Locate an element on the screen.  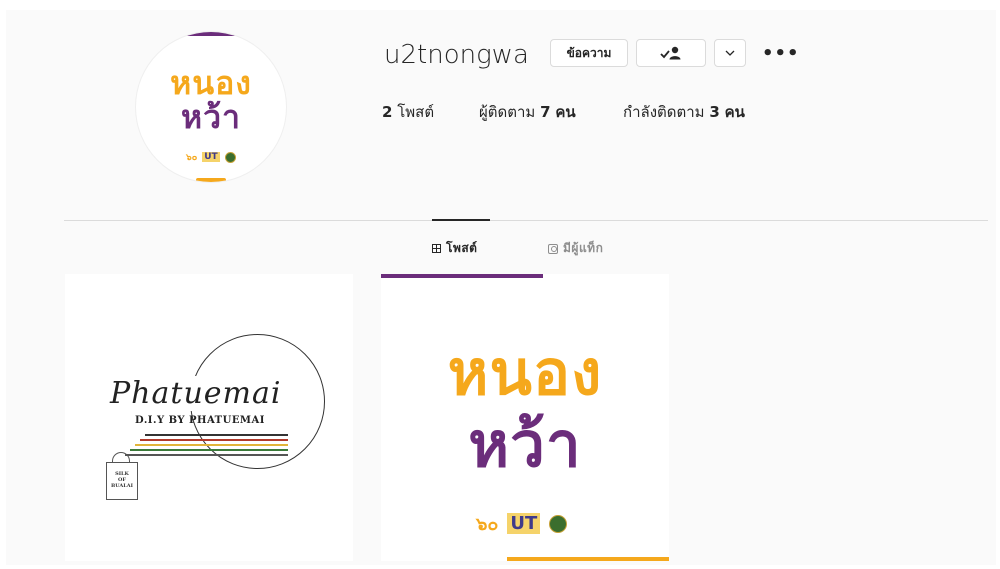
avatar-top-band is located at coordinates (211, 34).